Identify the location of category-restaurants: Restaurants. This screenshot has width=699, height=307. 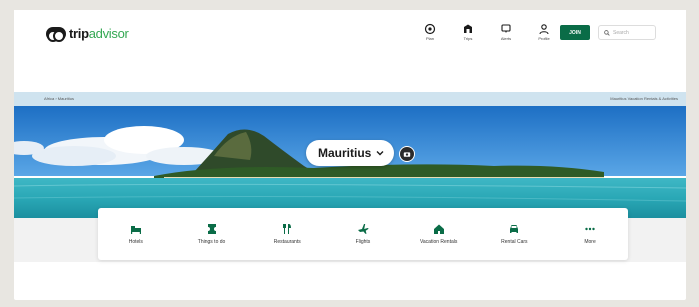
(287, 234).